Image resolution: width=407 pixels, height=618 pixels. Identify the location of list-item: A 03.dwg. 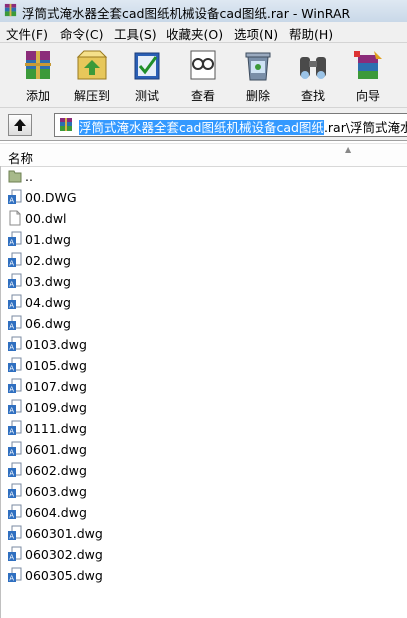
(203, 281).